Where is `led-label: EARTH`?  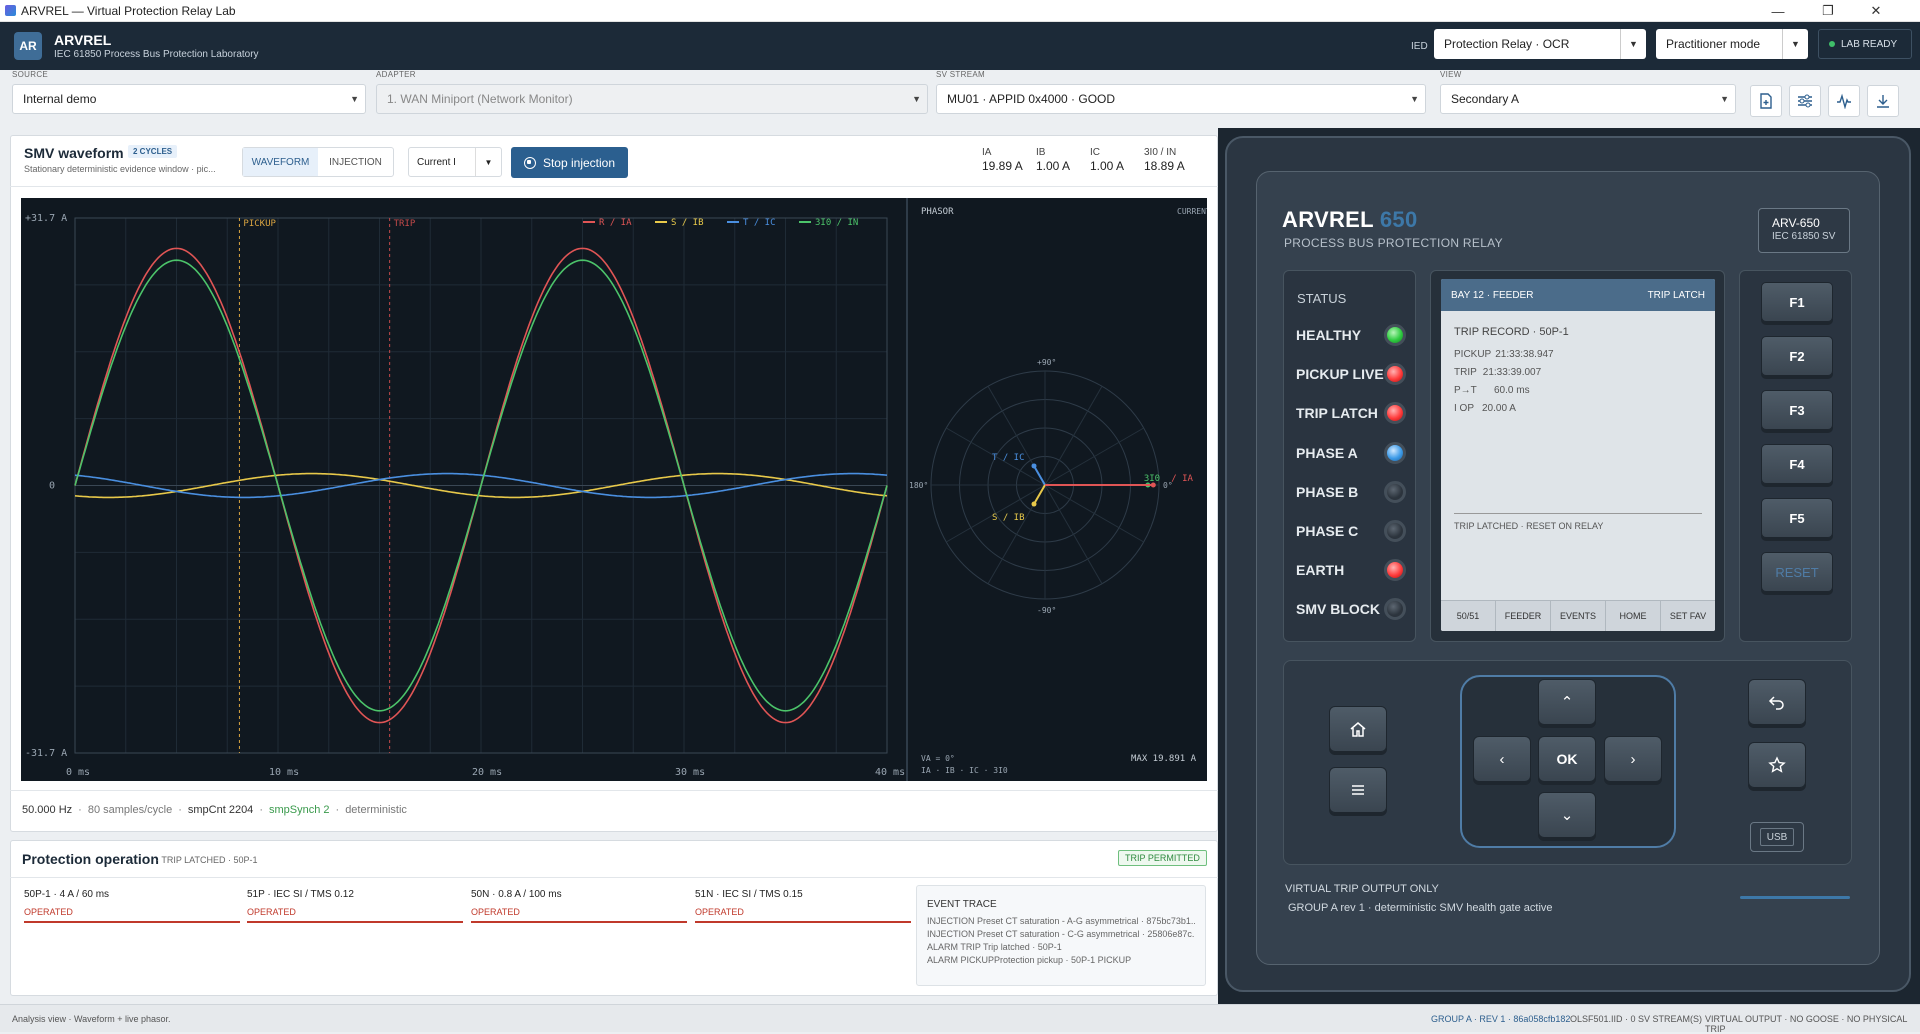 led-label: EARTH is located at coordinates (1320, 570).